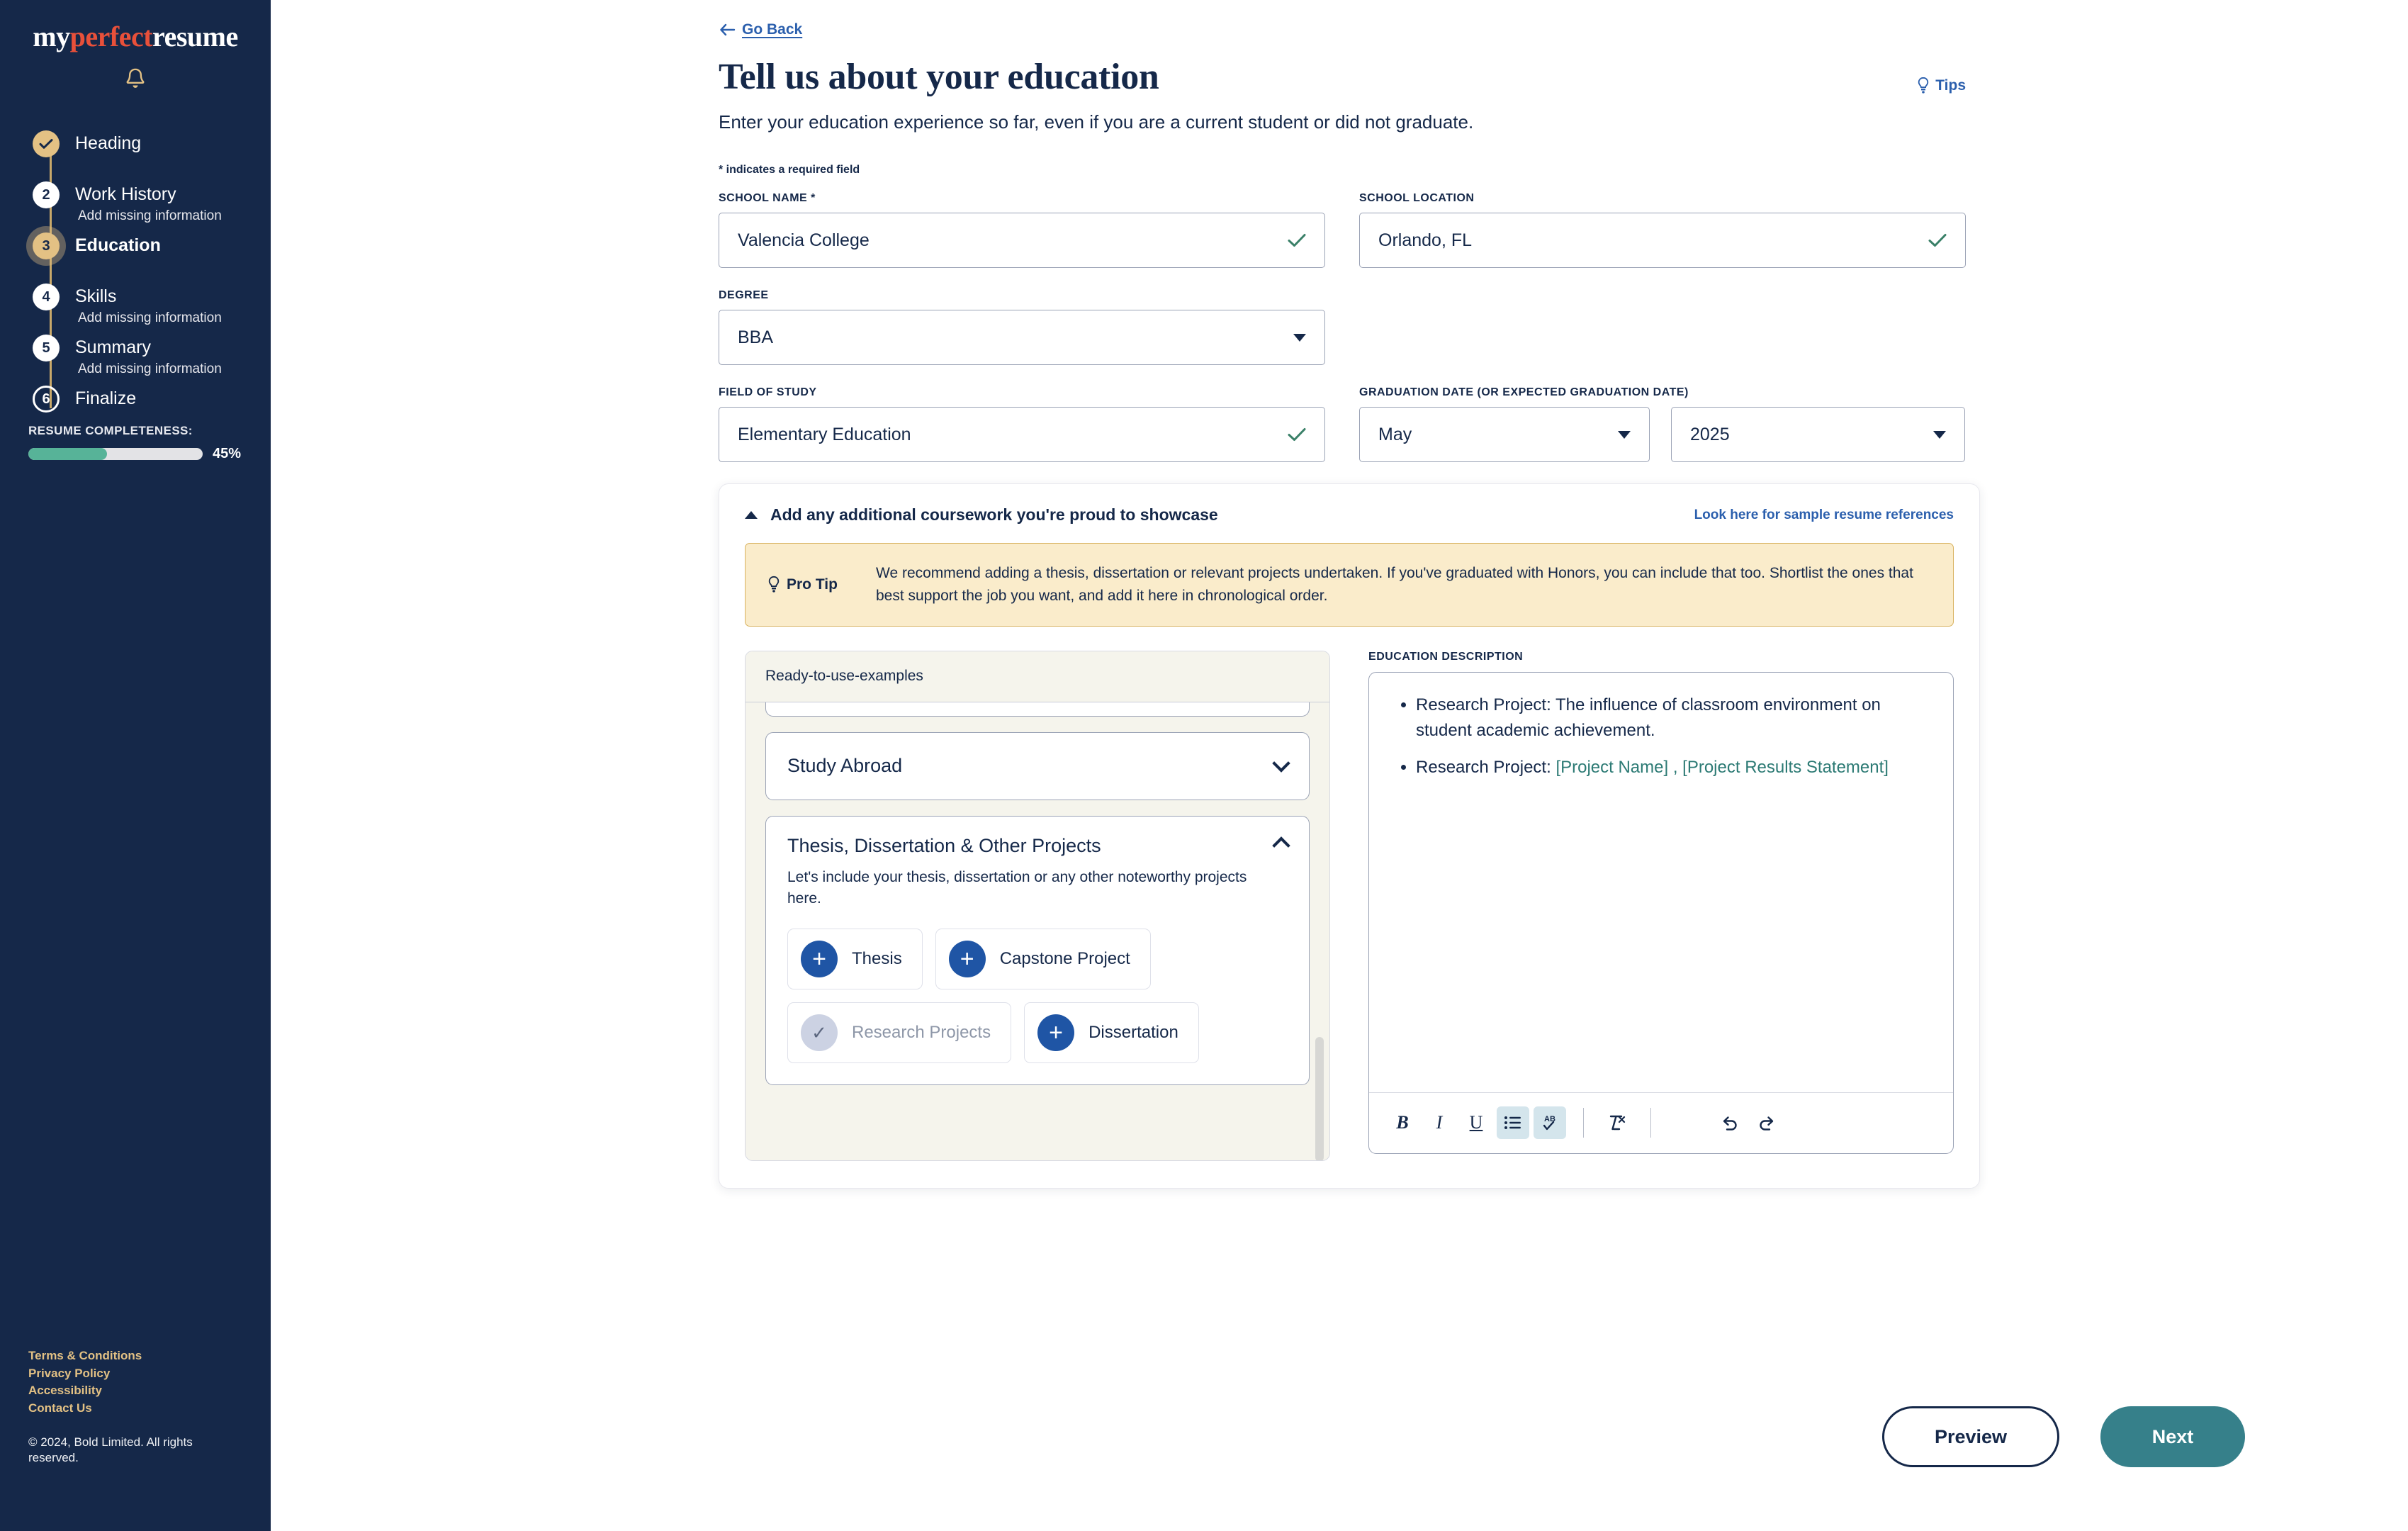 The width and height of the screenshot is (2408, 1531). I want to click on degree-value: BBA, so click(756, 337).